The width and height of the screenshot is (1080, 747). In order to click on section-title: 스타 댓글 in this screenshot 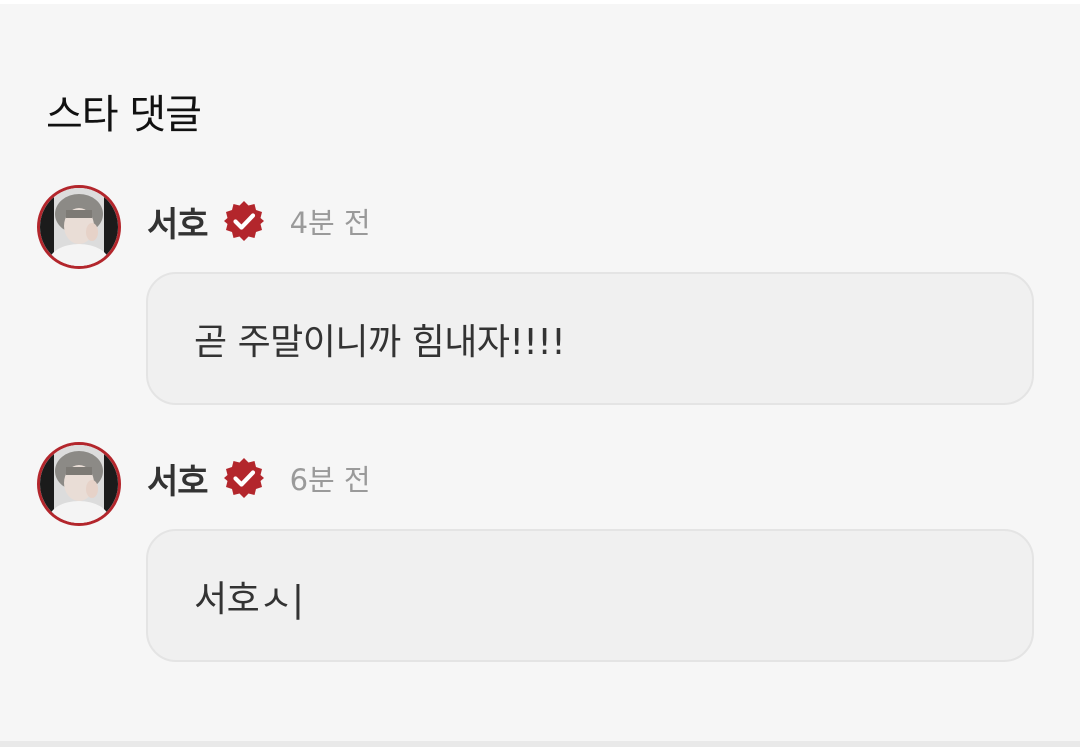, I will do `click(124, 115)`.